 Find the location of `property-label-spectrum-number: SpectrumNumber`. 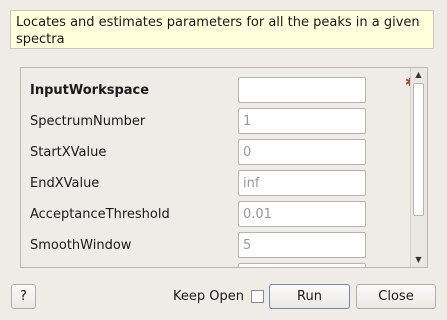

property-label-spectrum-number: SpectrumNumber is located at coordinates (88, 121).